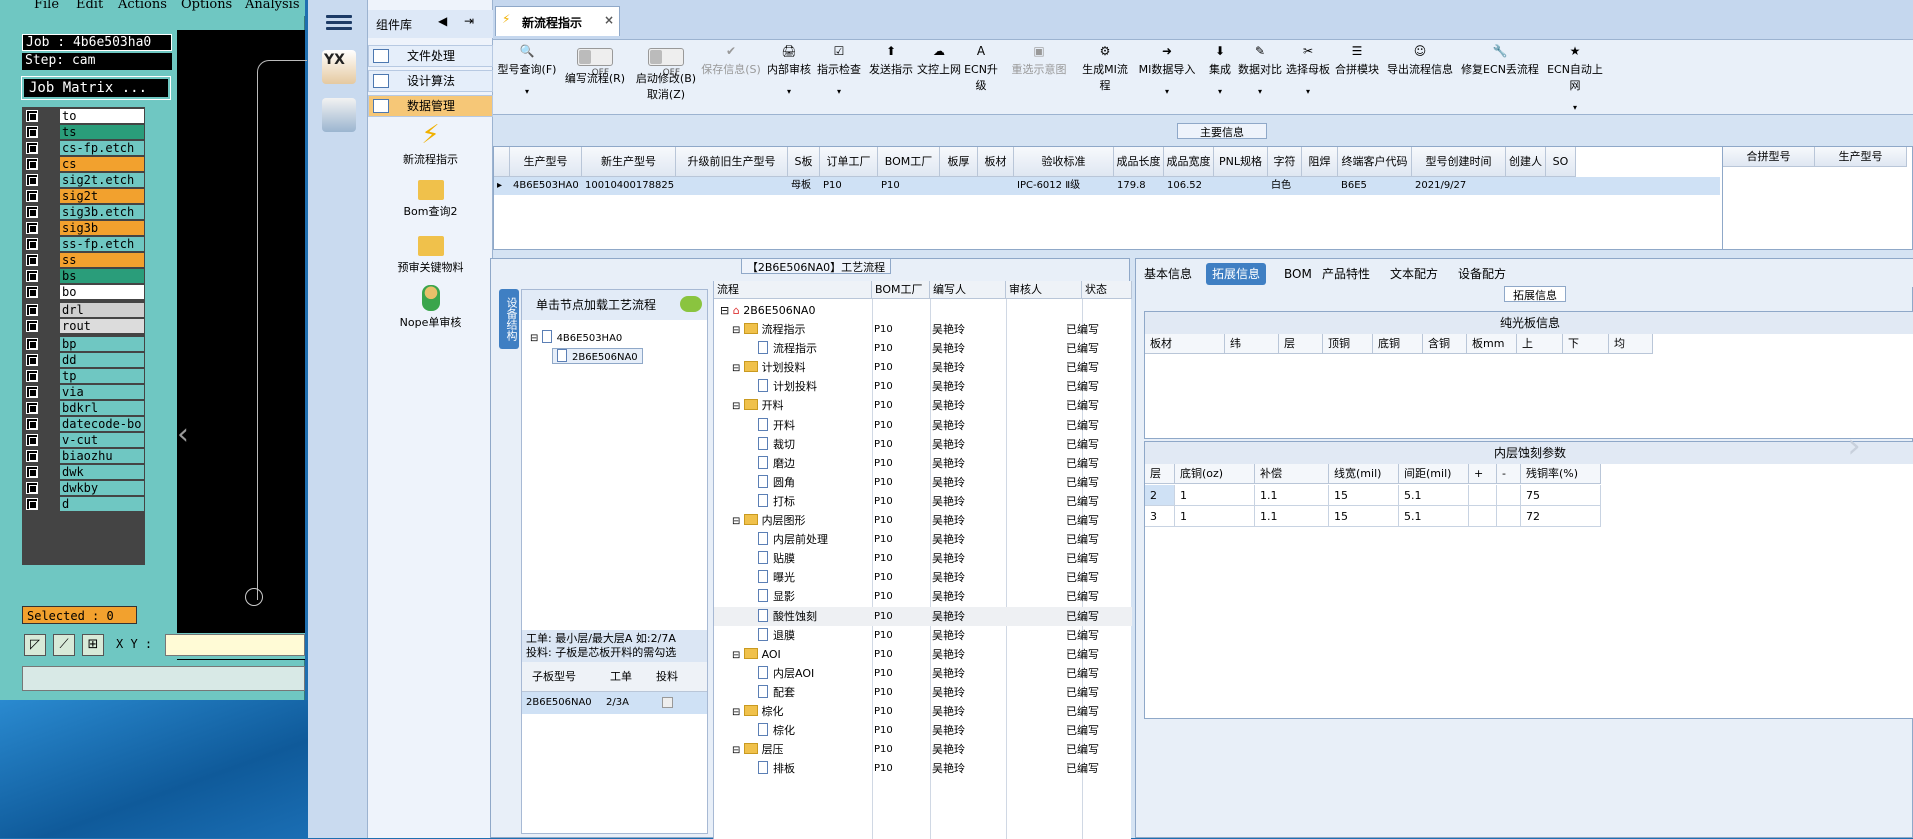 This screenshot has width=1913, height=839. Describe the element at coordinates (84, 276) in the screenshot. I see `layer-row: bs` at that location.